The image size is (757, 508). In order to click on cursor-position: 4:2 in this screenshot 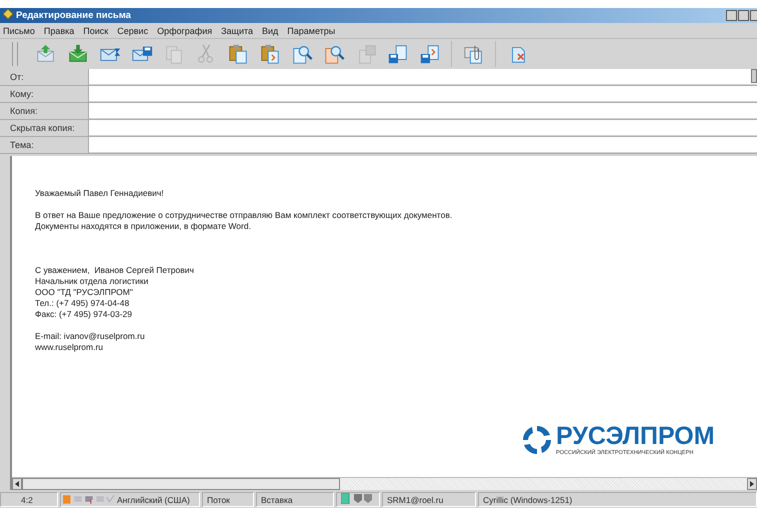, I will do `click(29, 499)`.